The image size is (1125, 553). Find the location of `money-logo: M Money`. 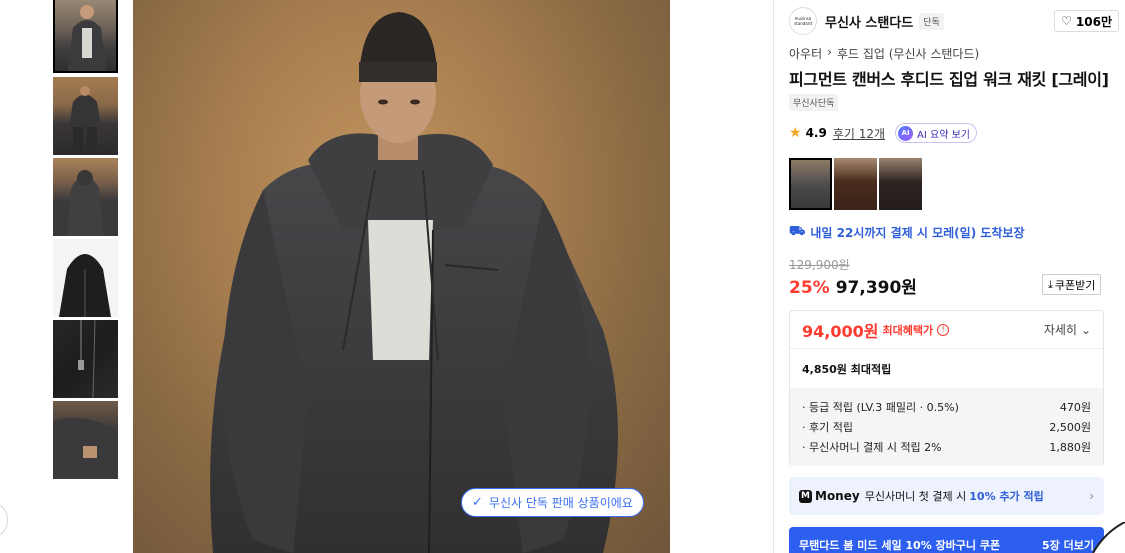

money-logo: M Money is located at coordinates (829, 496).